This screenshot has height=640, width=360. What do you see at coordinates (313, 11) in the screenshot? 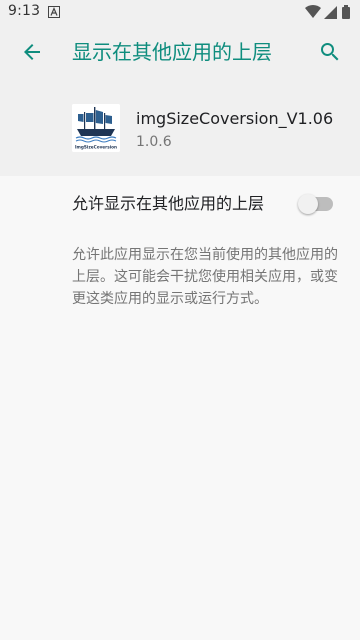
I see `wifi-icon` at bounding box center [313, 11].